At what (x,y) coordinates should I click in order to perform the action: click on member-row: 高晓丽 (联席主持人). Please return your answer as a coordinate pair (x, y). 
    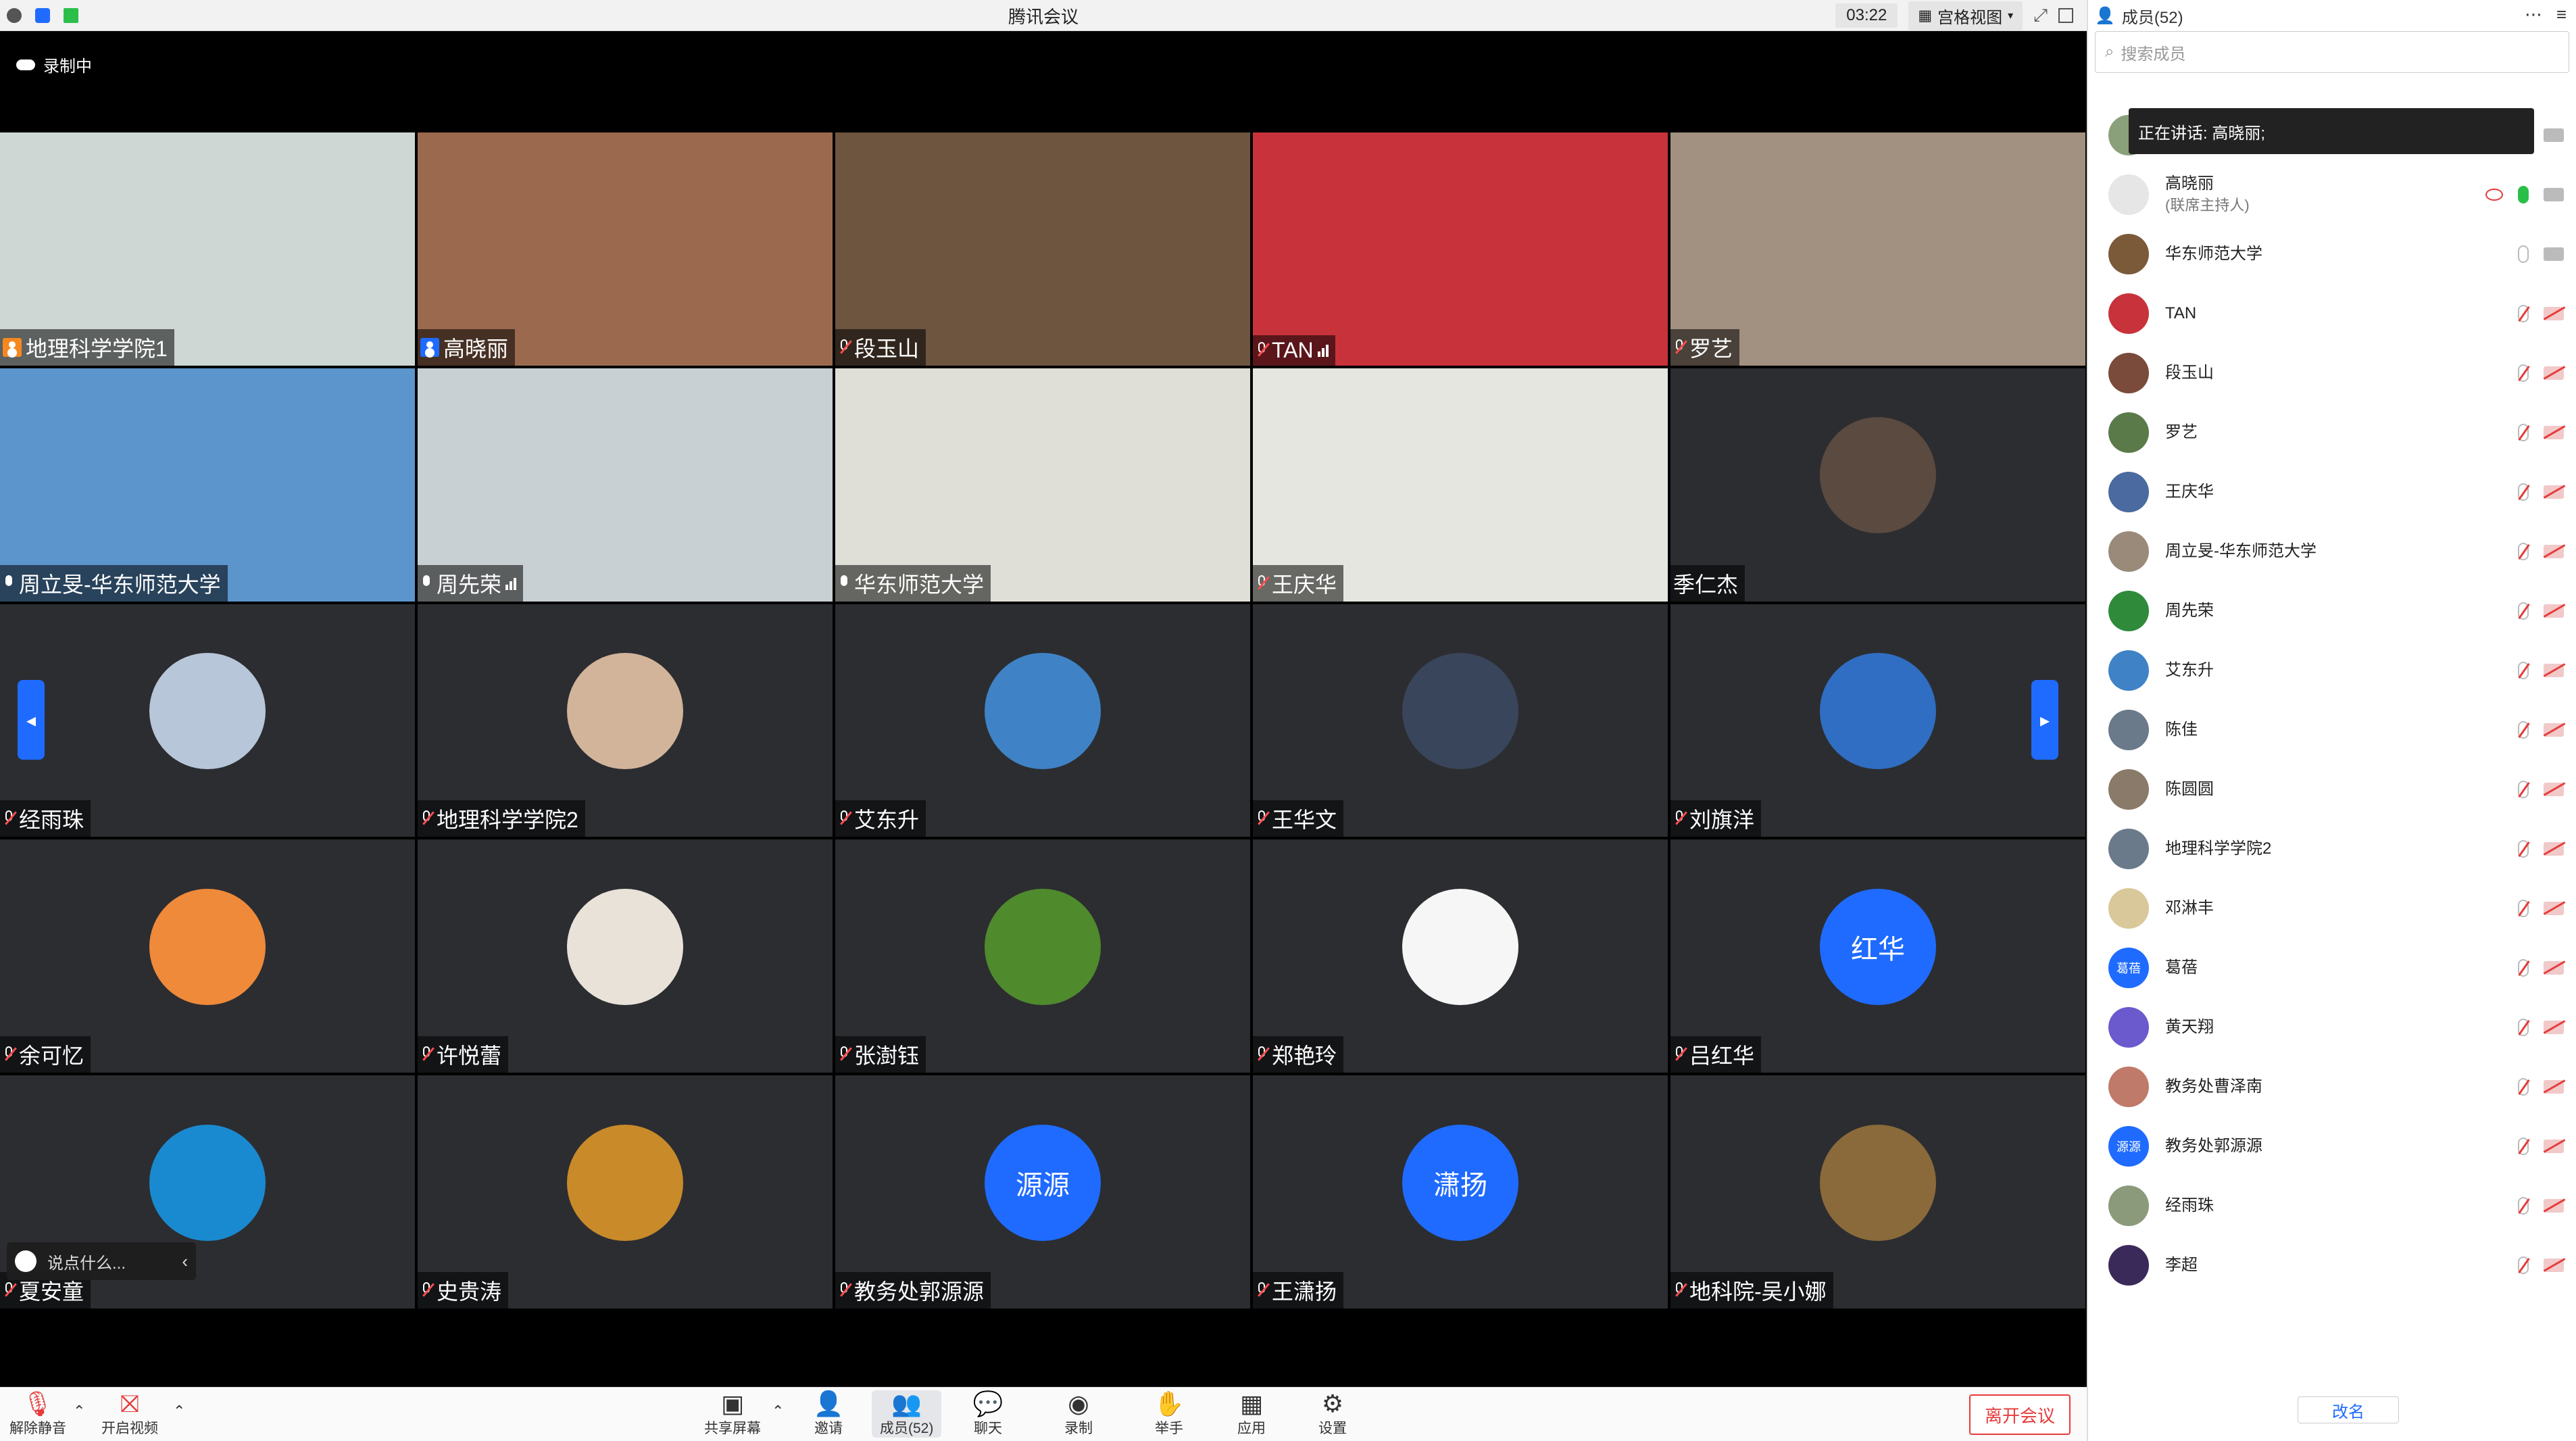
    Looking at the image, I should click on (2332, 195).